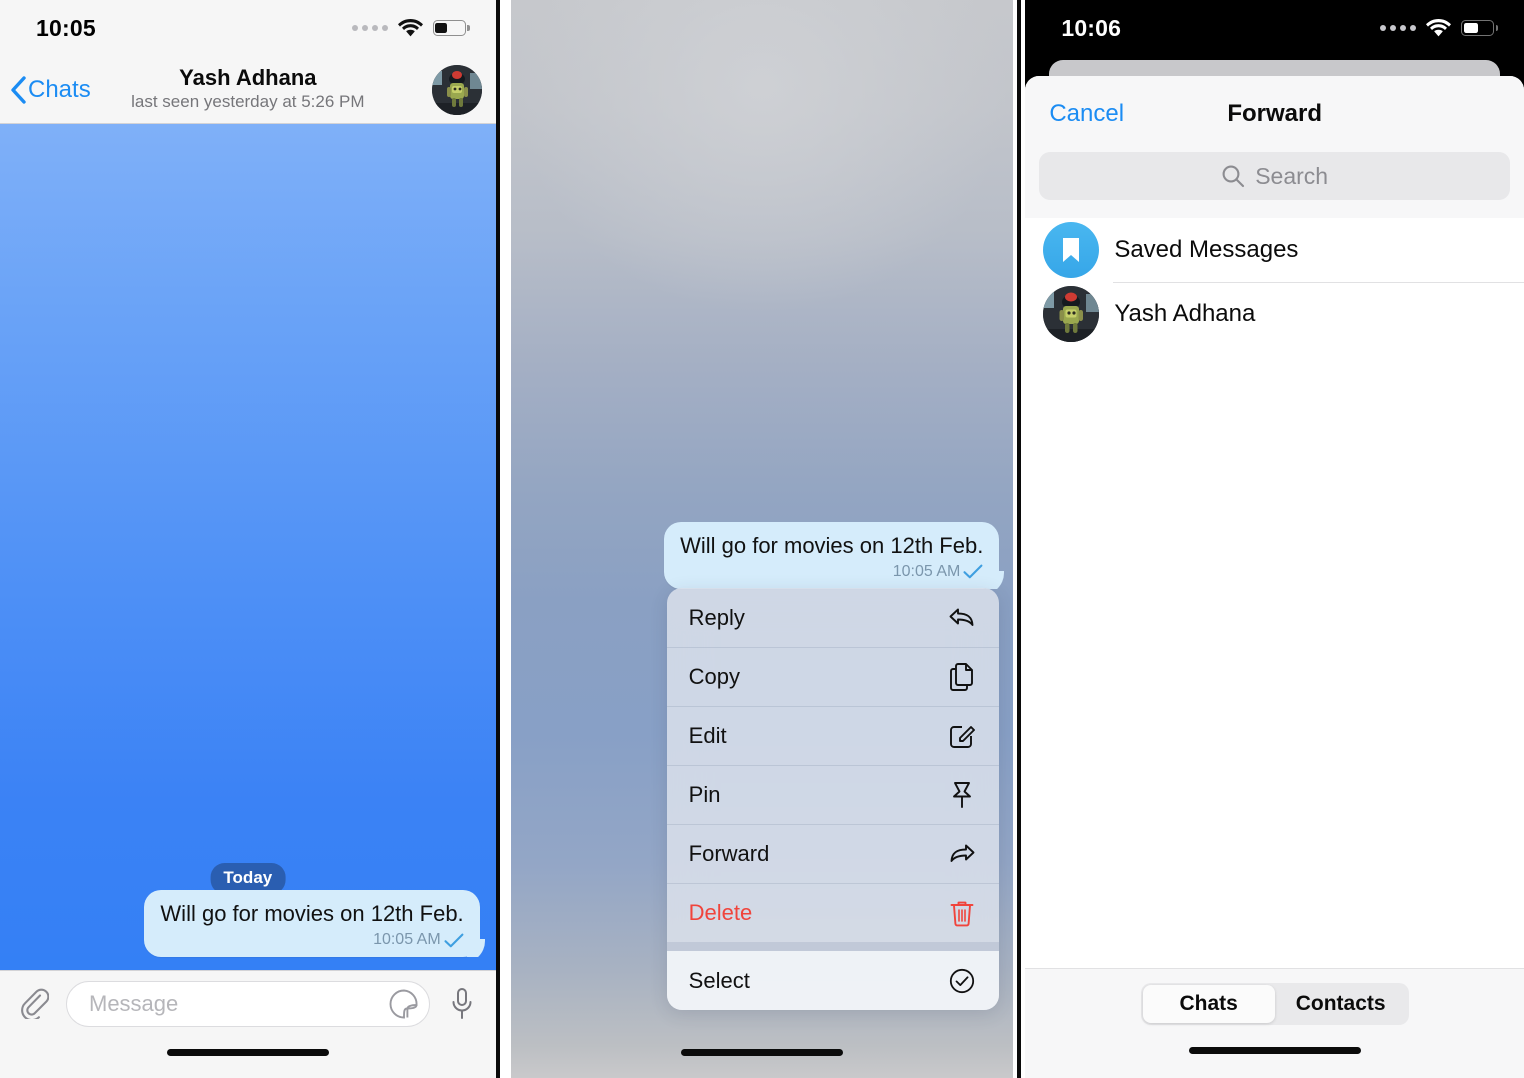  Describe the element at coordinates (832, 946) in the screenshot. I see `context-menu-separator` at that location.